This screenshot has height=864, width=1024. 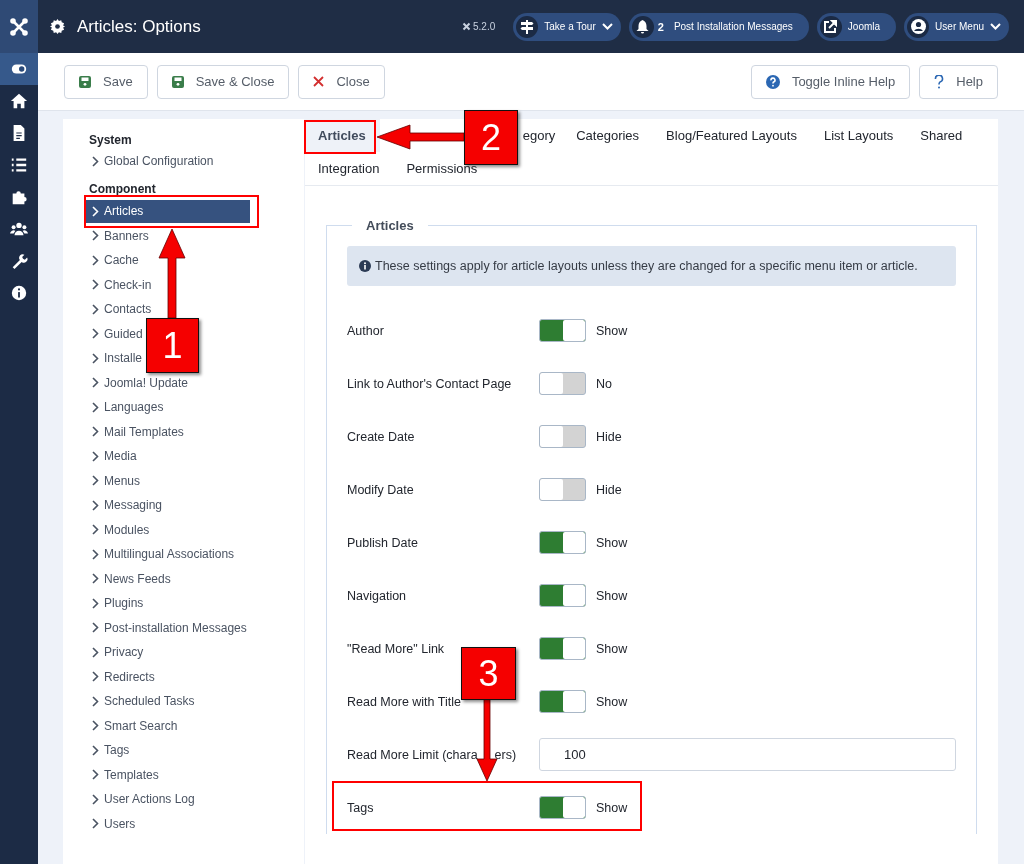 What do you see at coordinates (153, 161) in the screenshot?
I see `sidebar-item: Global Configuration` at bounding box center [153, 161].